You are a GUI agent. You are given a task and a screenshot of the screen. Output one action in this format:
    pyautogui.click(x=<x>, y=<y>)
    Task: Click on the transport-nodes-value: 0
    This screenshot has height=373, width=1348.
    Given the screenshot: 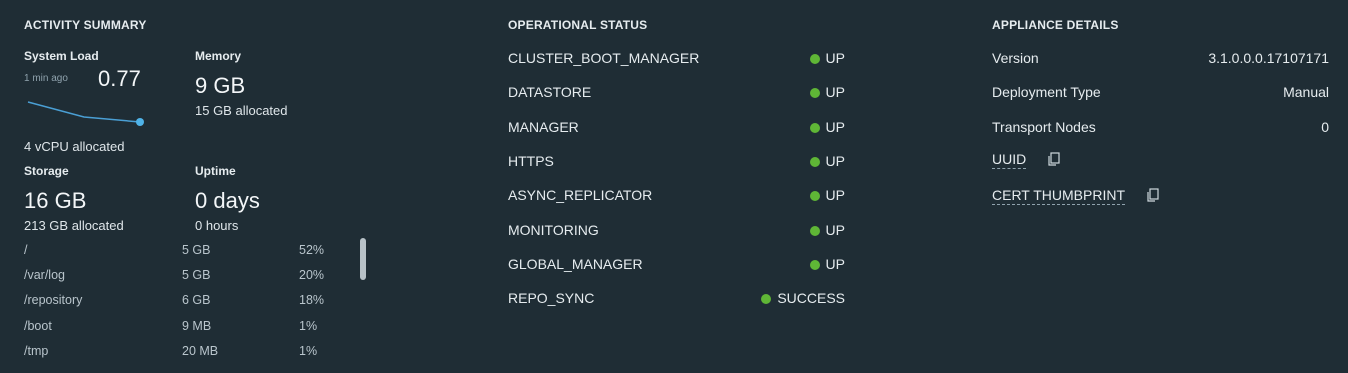 What is the action you would take?
    pyautogui.click(x=1325, y=127)
    